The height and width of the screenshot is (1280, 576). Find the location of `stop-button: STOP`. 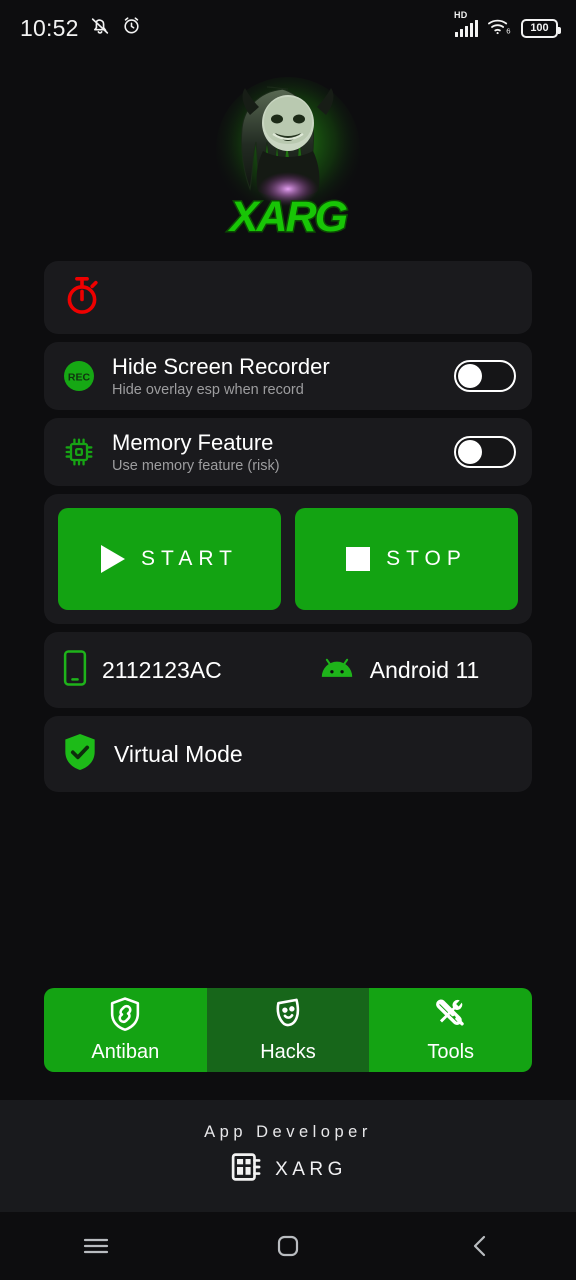

stop-button: STOP is located at coordinates (406, 559).